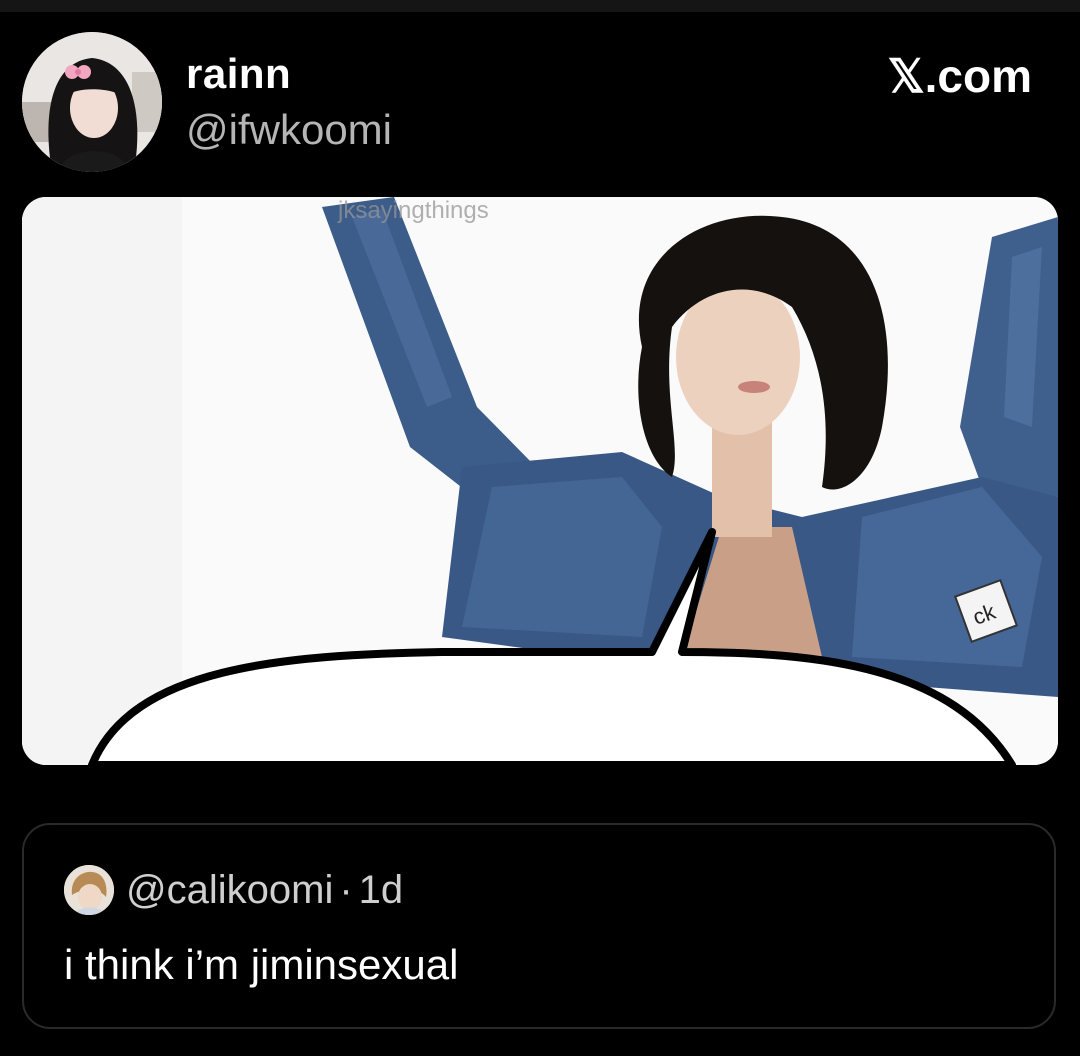 Image resolution: width=1080 pixels, height=1056 pixels. What do you see at coordinates (413, 210) in the screenshot?
I see `media-watermark: jksayingthings` at bounding box center [413, 210].